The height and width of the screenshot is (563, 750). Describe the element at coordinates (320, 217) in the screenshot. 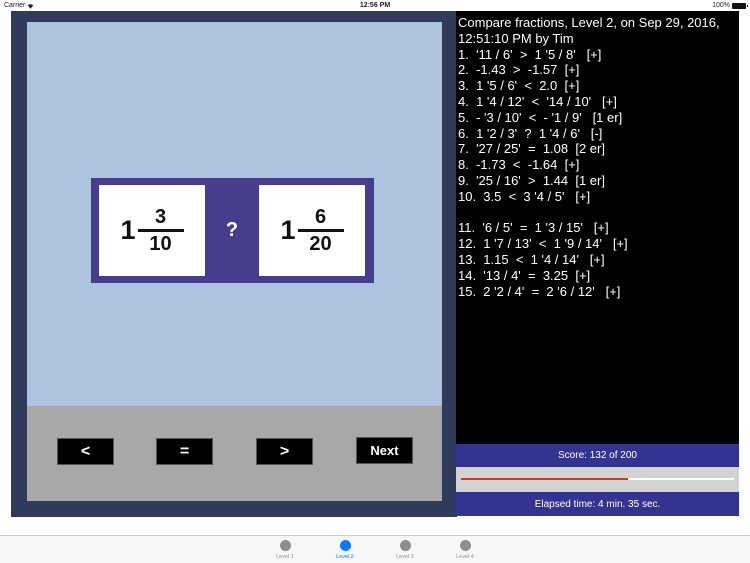

I see `right-numerator: 6` at that location.